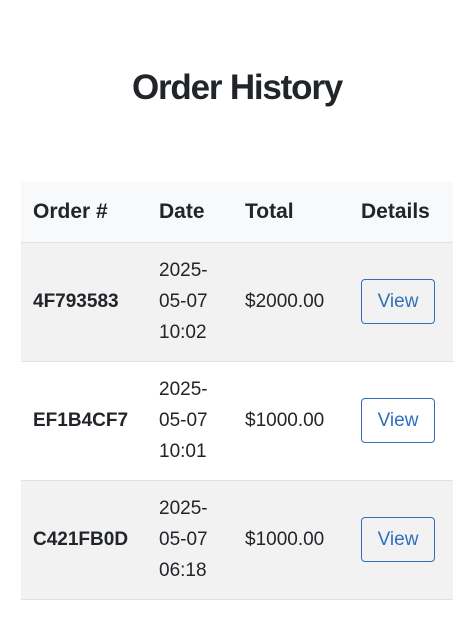  What do you see at coordinates (183, 570) in the screenshot?
I see `order-date-line: 06:18` at bounding box center [183, 570].